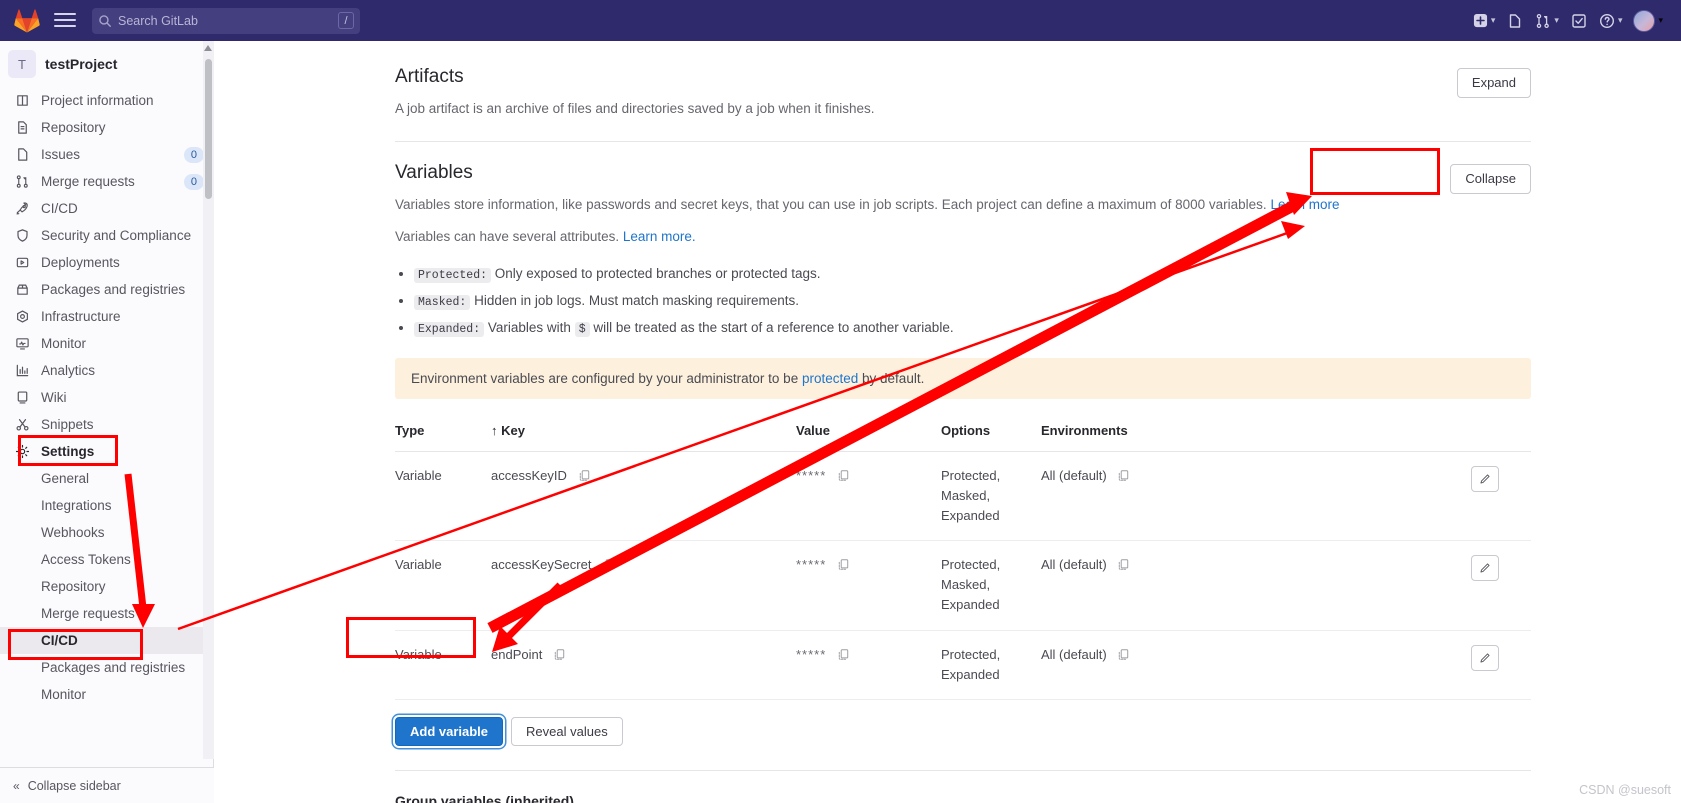  What do you see at coordinates (529, 475) in the screenshot?
I see `variable-key: accessKeyID` at bounding box center [529, 475].